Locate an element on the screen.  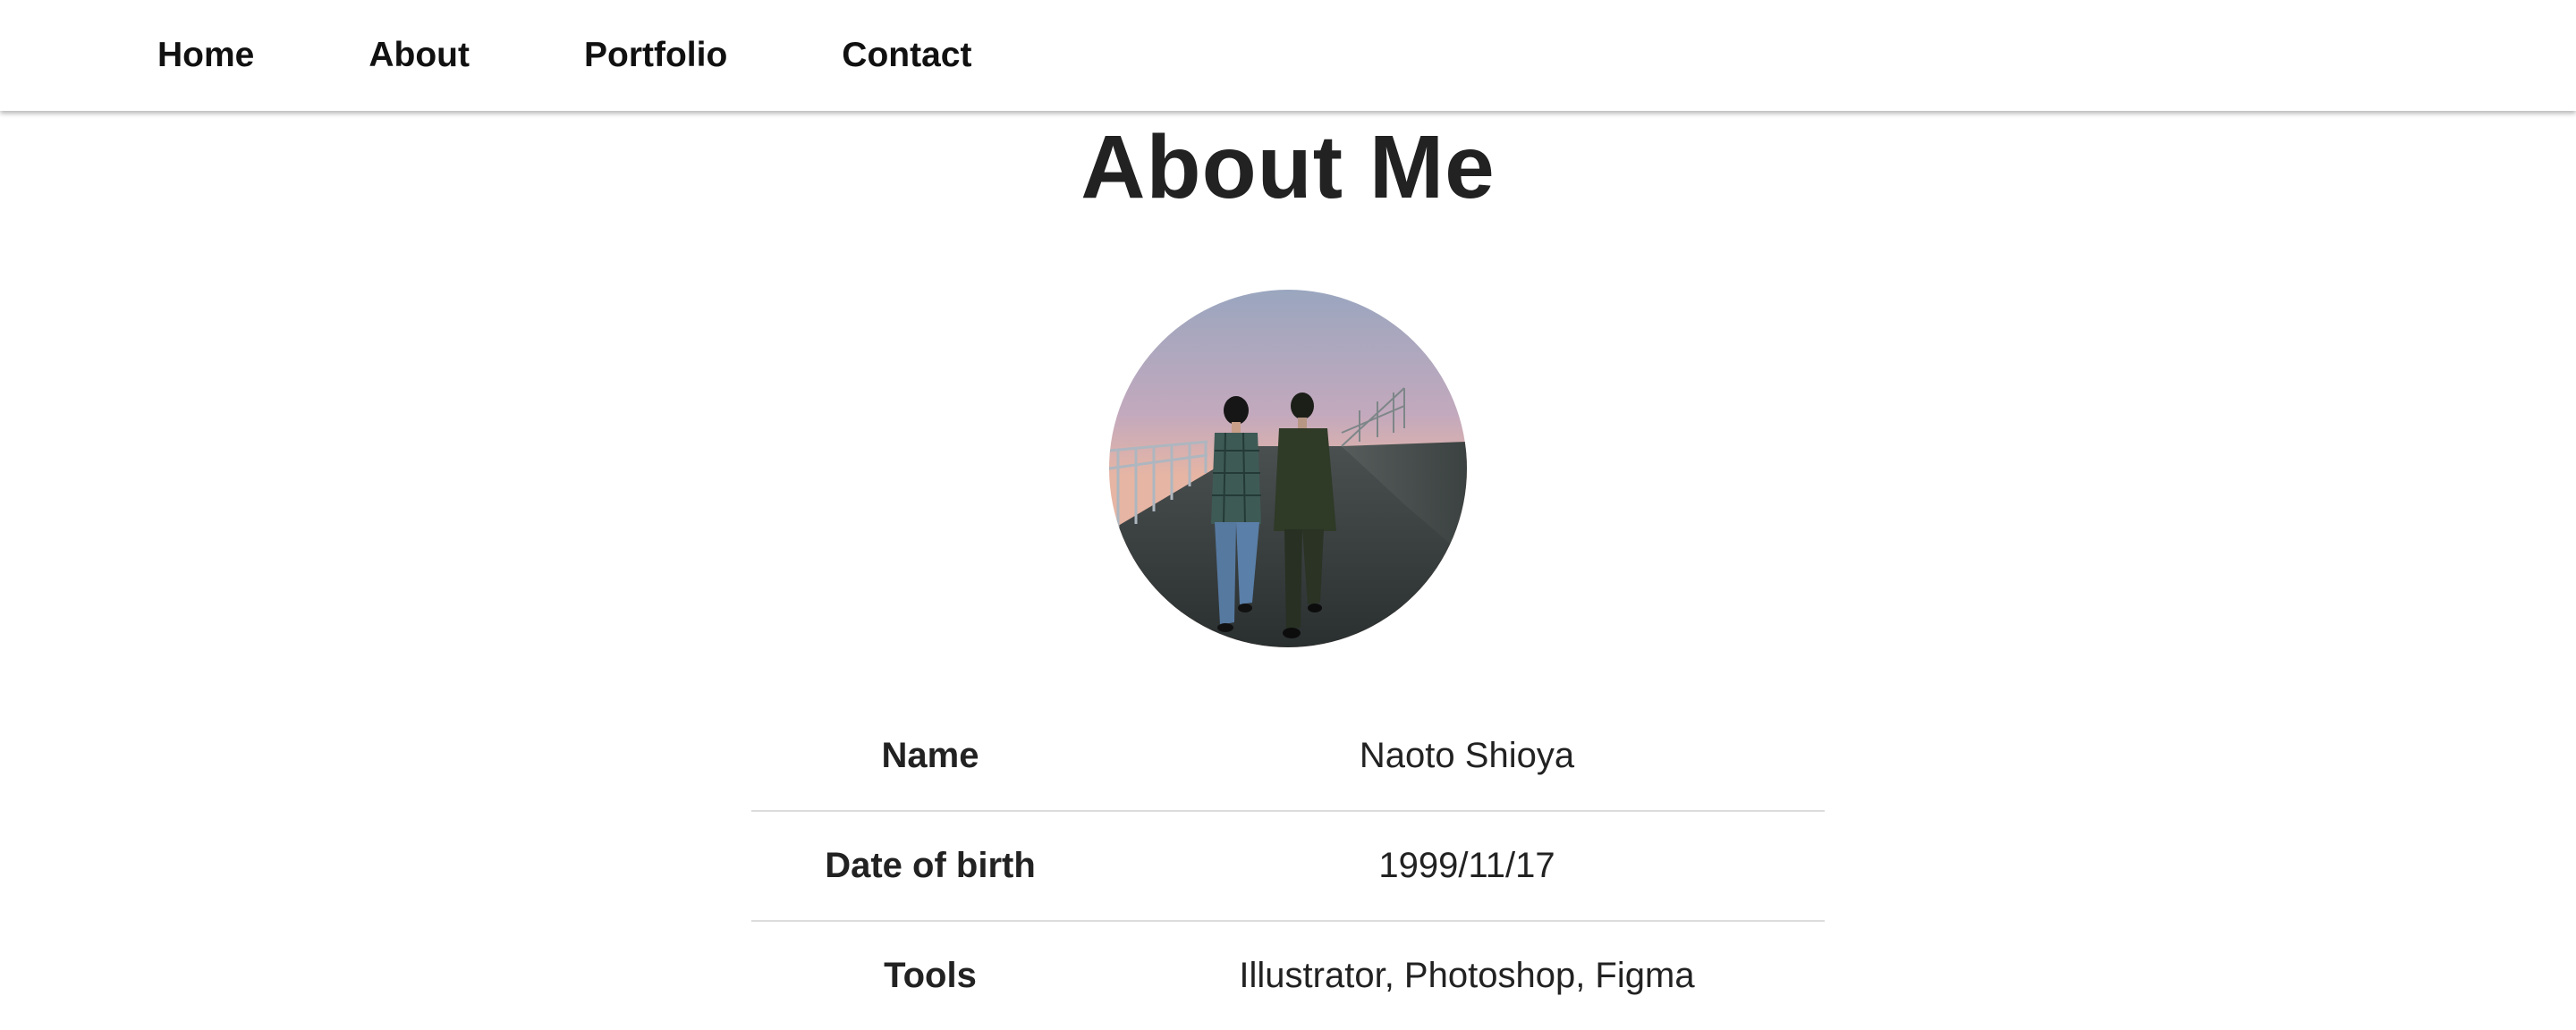
row-value: Naoto Shioya is located at coordinates (1467, 755).